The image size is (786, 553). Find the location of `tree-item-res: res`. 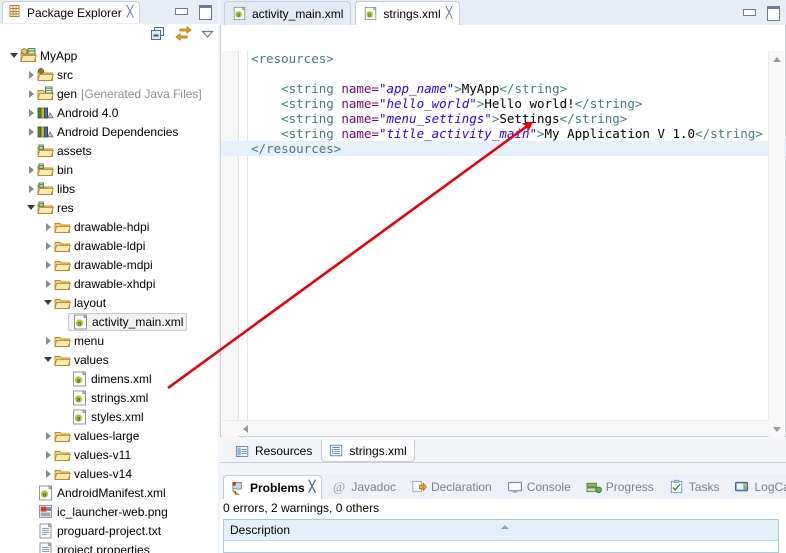

tree-item-res: res is located at coordinates (109, 207).